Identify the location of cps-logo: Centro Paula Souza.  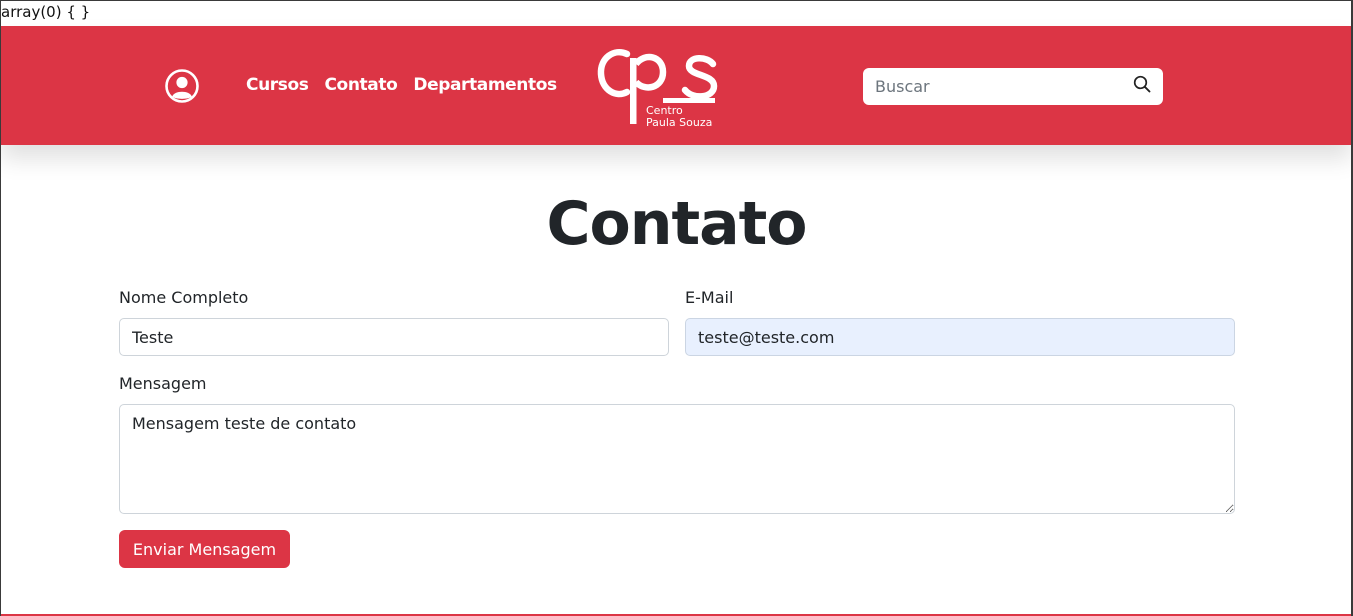
(659, 87).